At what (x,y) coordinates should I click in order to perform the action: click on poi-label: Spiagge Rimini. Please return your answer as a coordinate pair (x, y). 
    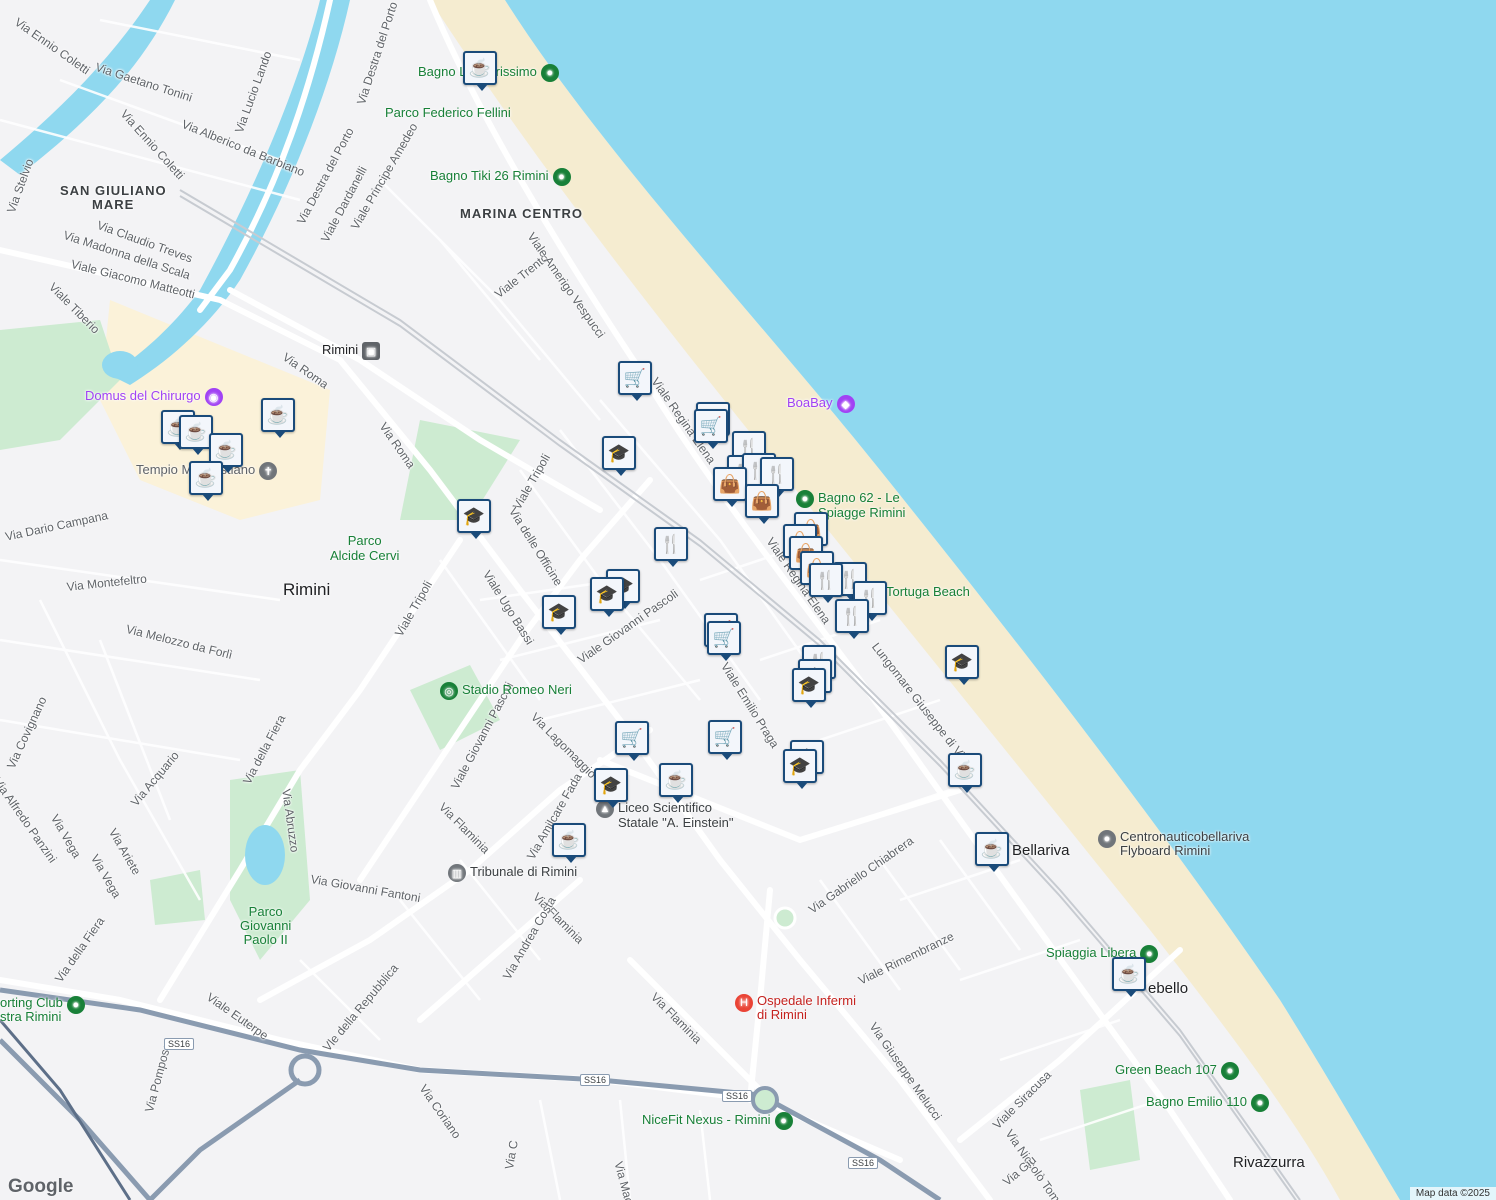
    Looking at the image, I should click on (862, 512).